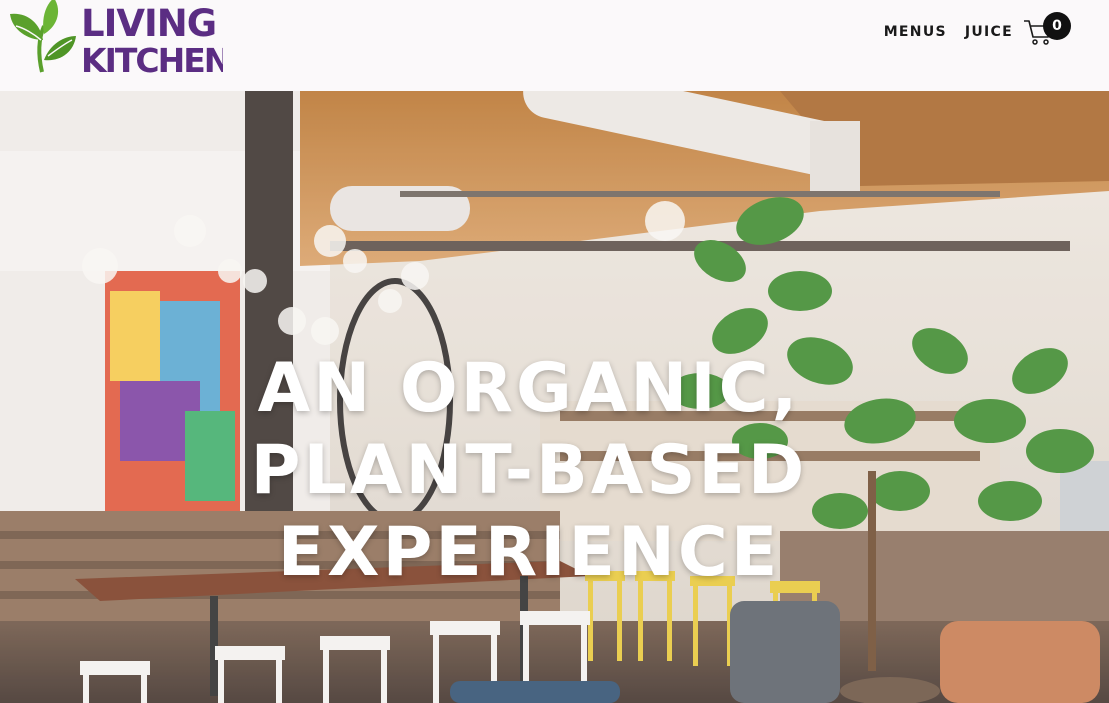 Image resolution: width=1109 pixels, height=703 pixels. Describe the element at coordinates (989, 32) in the screenshot. I see `nav-juice: JUICE` at that location.